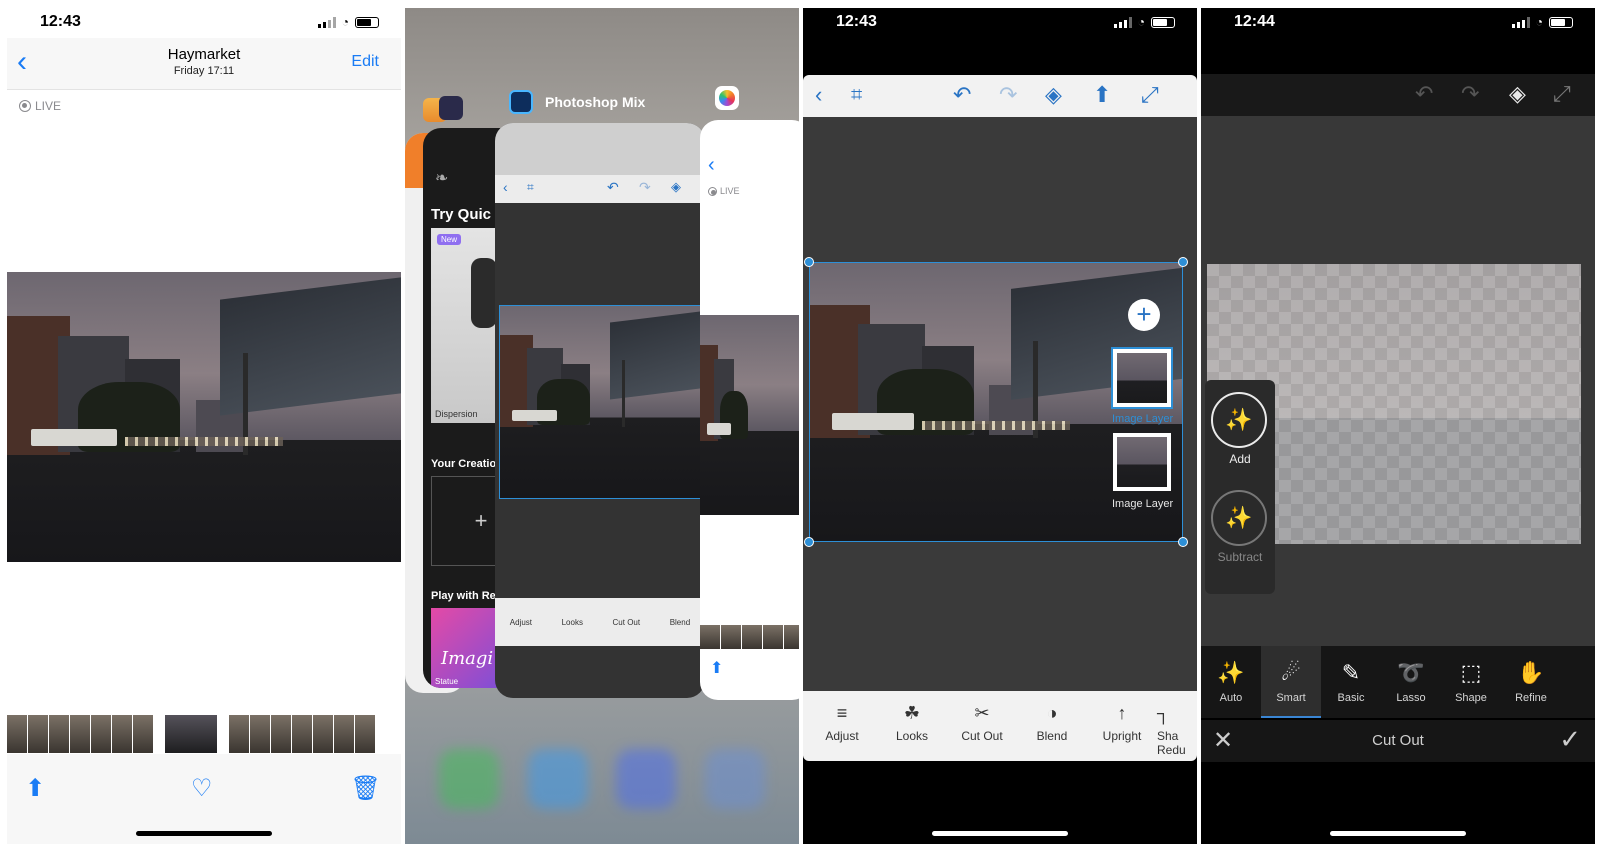 This screenshot has height=850, width=1600. What do you see at coordinates (1411, 672) in the screenshot?
I see `lasso-icon: ➰` at bounding box center [1411, 672].